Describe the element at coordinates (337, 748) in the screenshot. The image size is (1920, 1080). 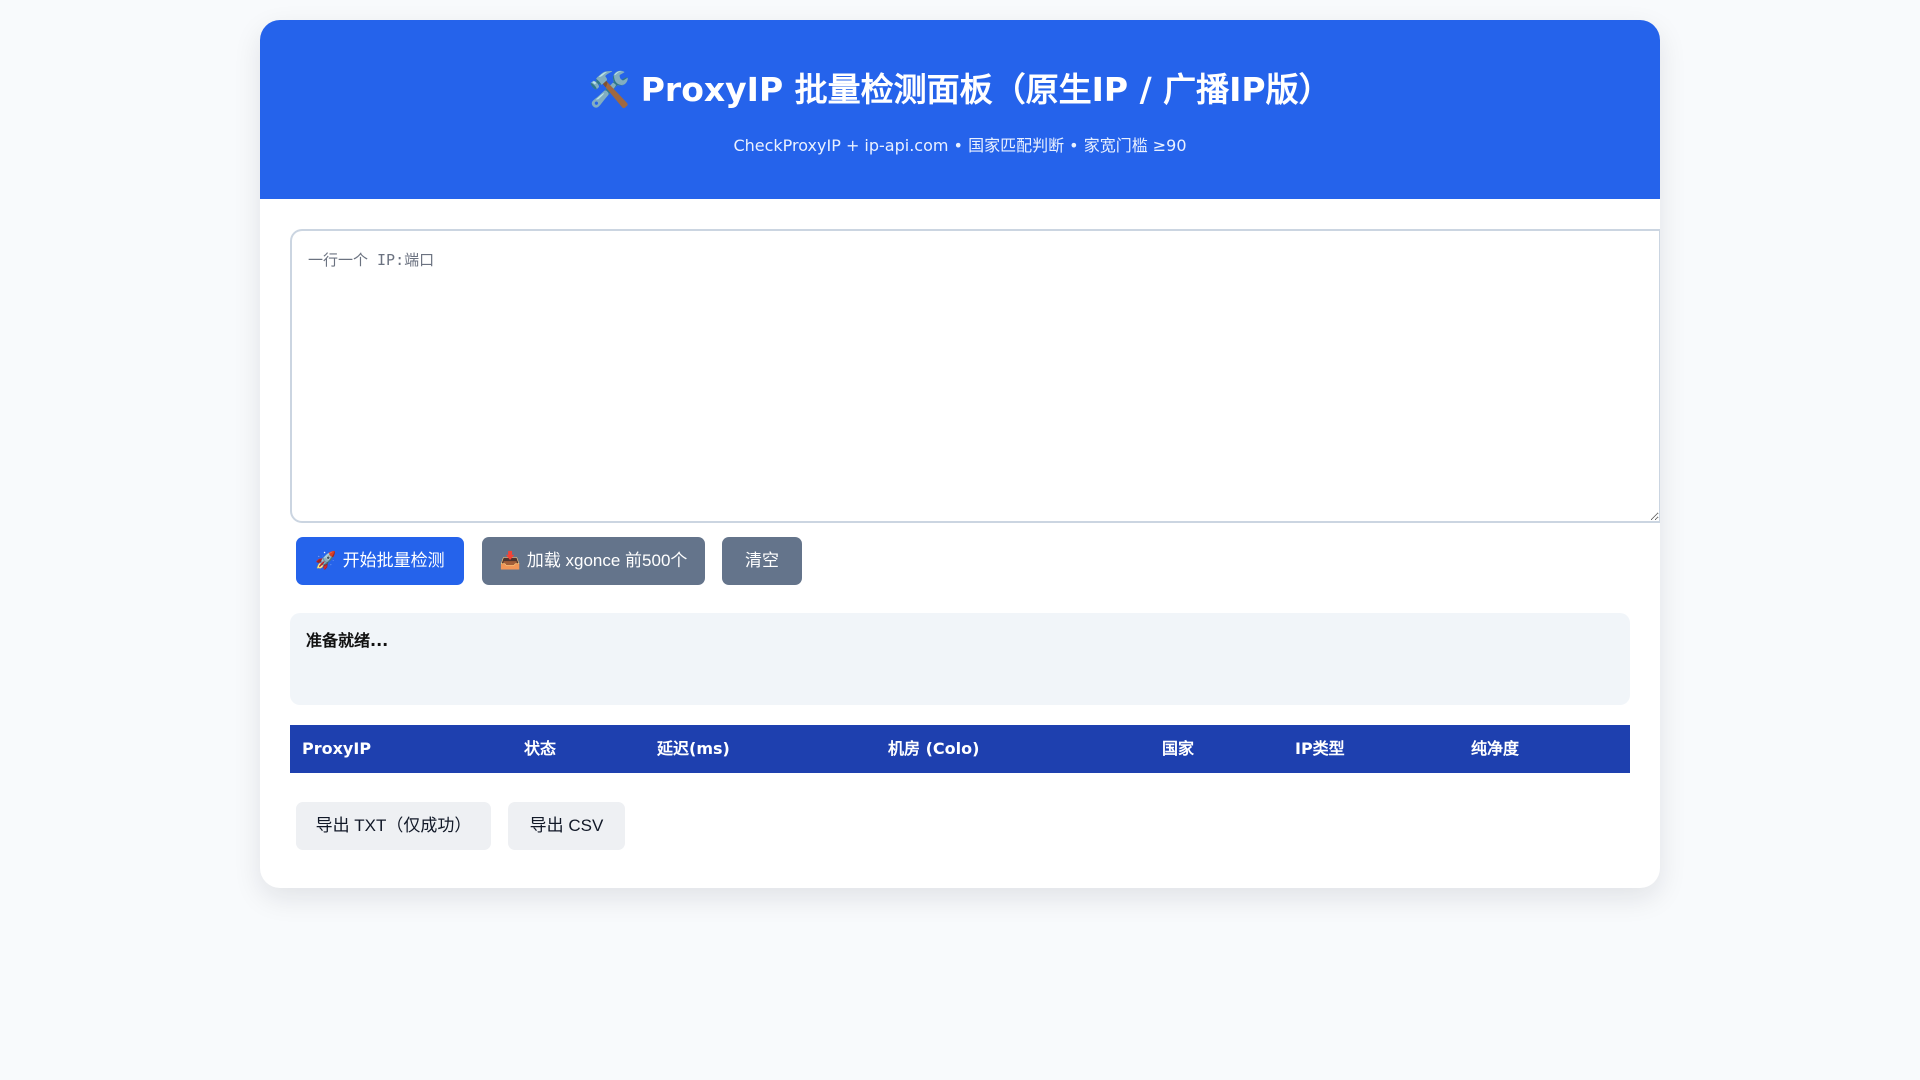
I see `column-header-proxyip: ProxyIP` at that location.